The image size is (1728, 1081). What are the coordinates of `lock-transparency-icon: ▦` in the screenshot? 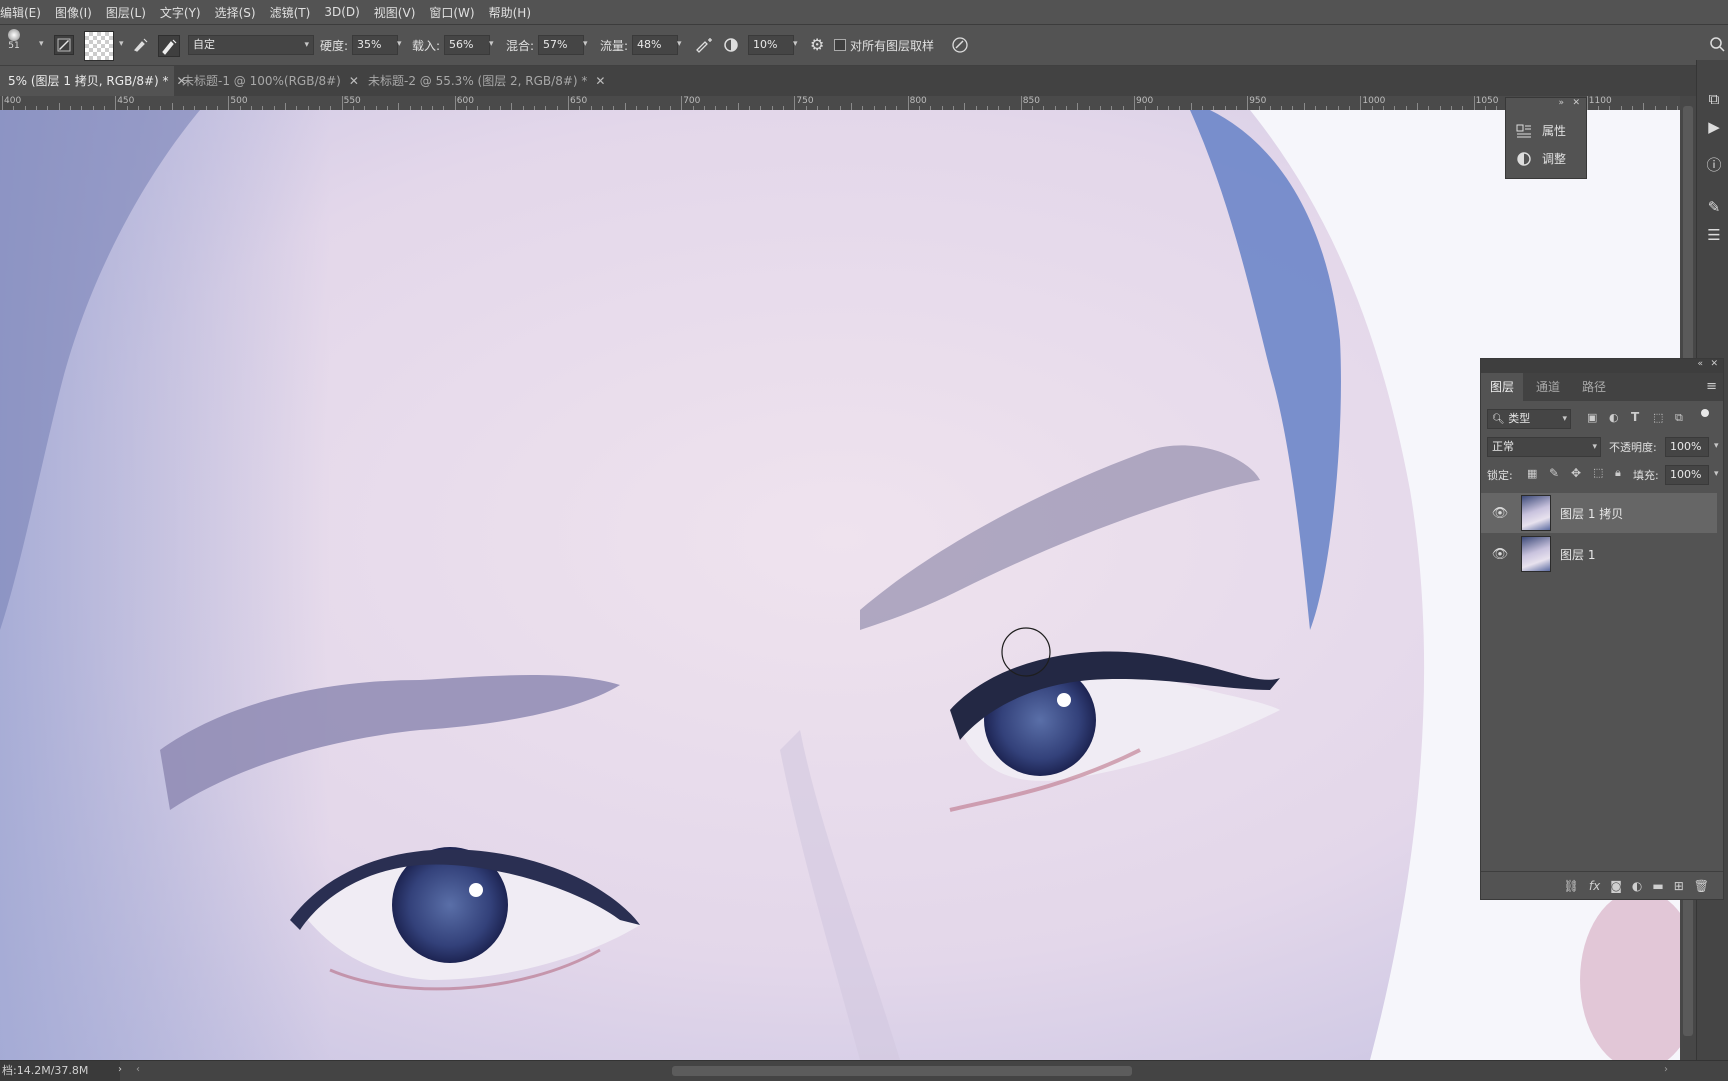 It's located at (1532, 473).